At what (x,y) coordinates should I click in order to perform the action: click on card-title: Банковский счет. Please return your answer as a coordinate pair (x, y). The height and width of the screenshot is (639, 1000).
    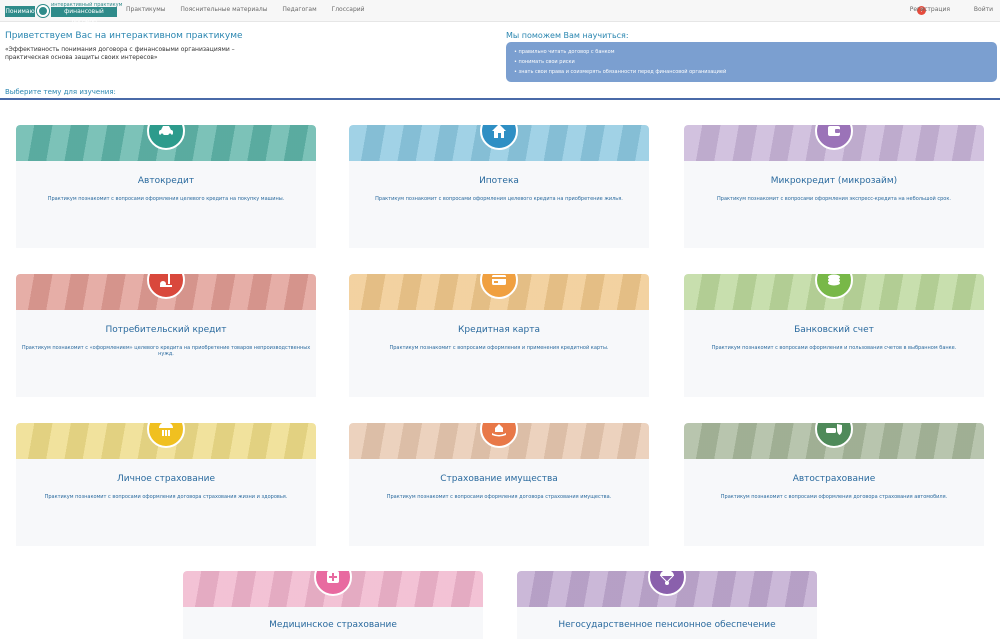
    Looking at the image, I should click on (834, 330).